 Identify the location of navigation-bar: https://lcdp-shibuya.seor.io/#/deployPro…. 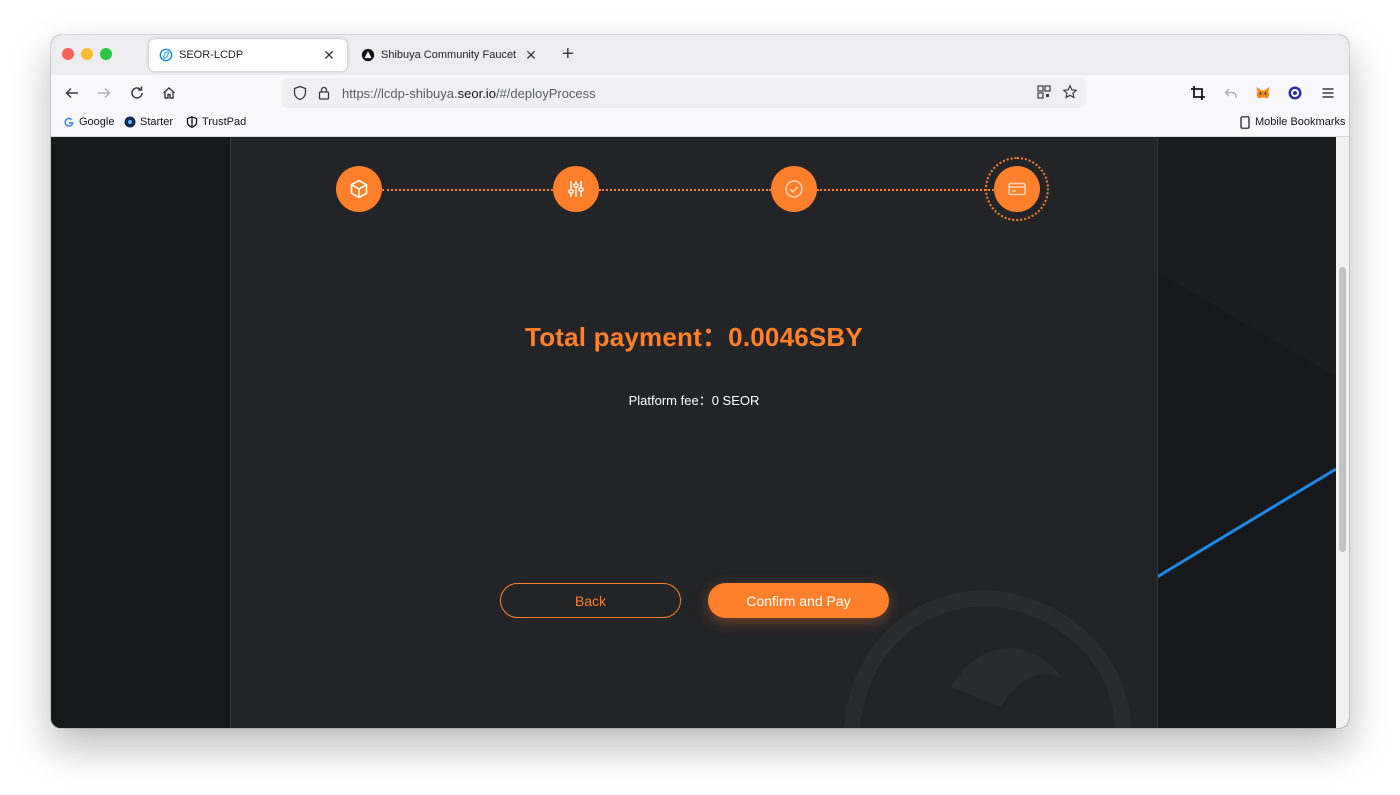
(700, 93).